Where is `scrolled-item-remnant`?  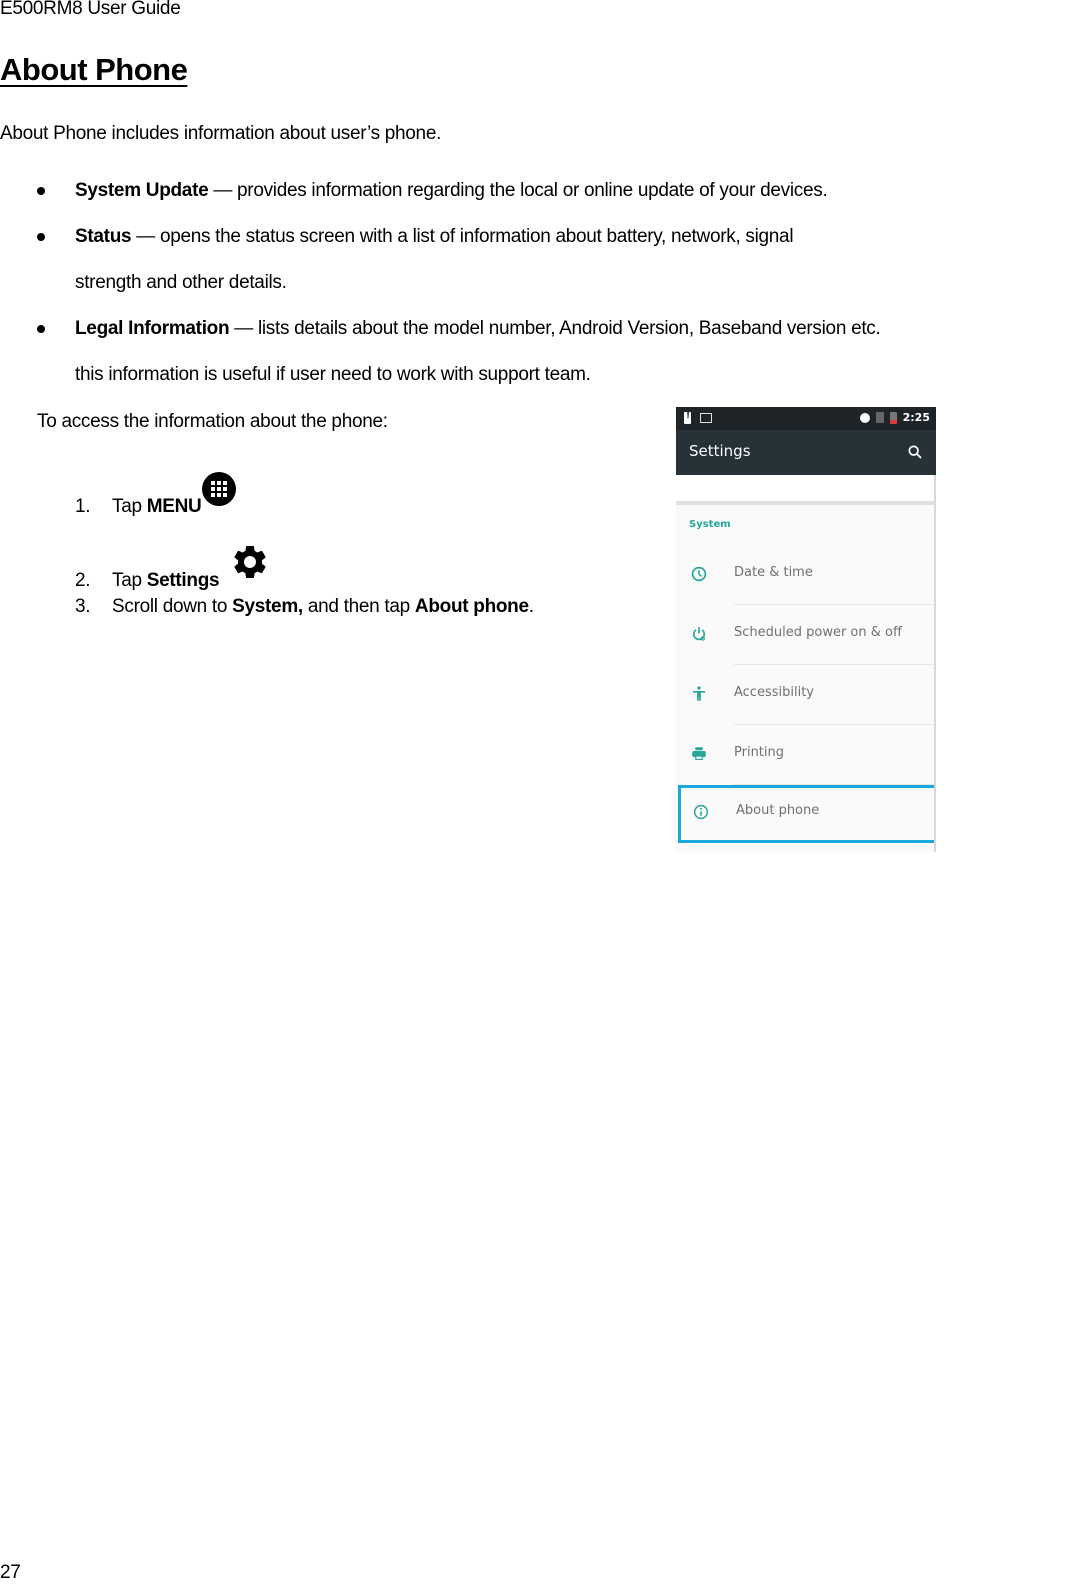 scrolled-item-remnant is located at coordinates (806, 490).